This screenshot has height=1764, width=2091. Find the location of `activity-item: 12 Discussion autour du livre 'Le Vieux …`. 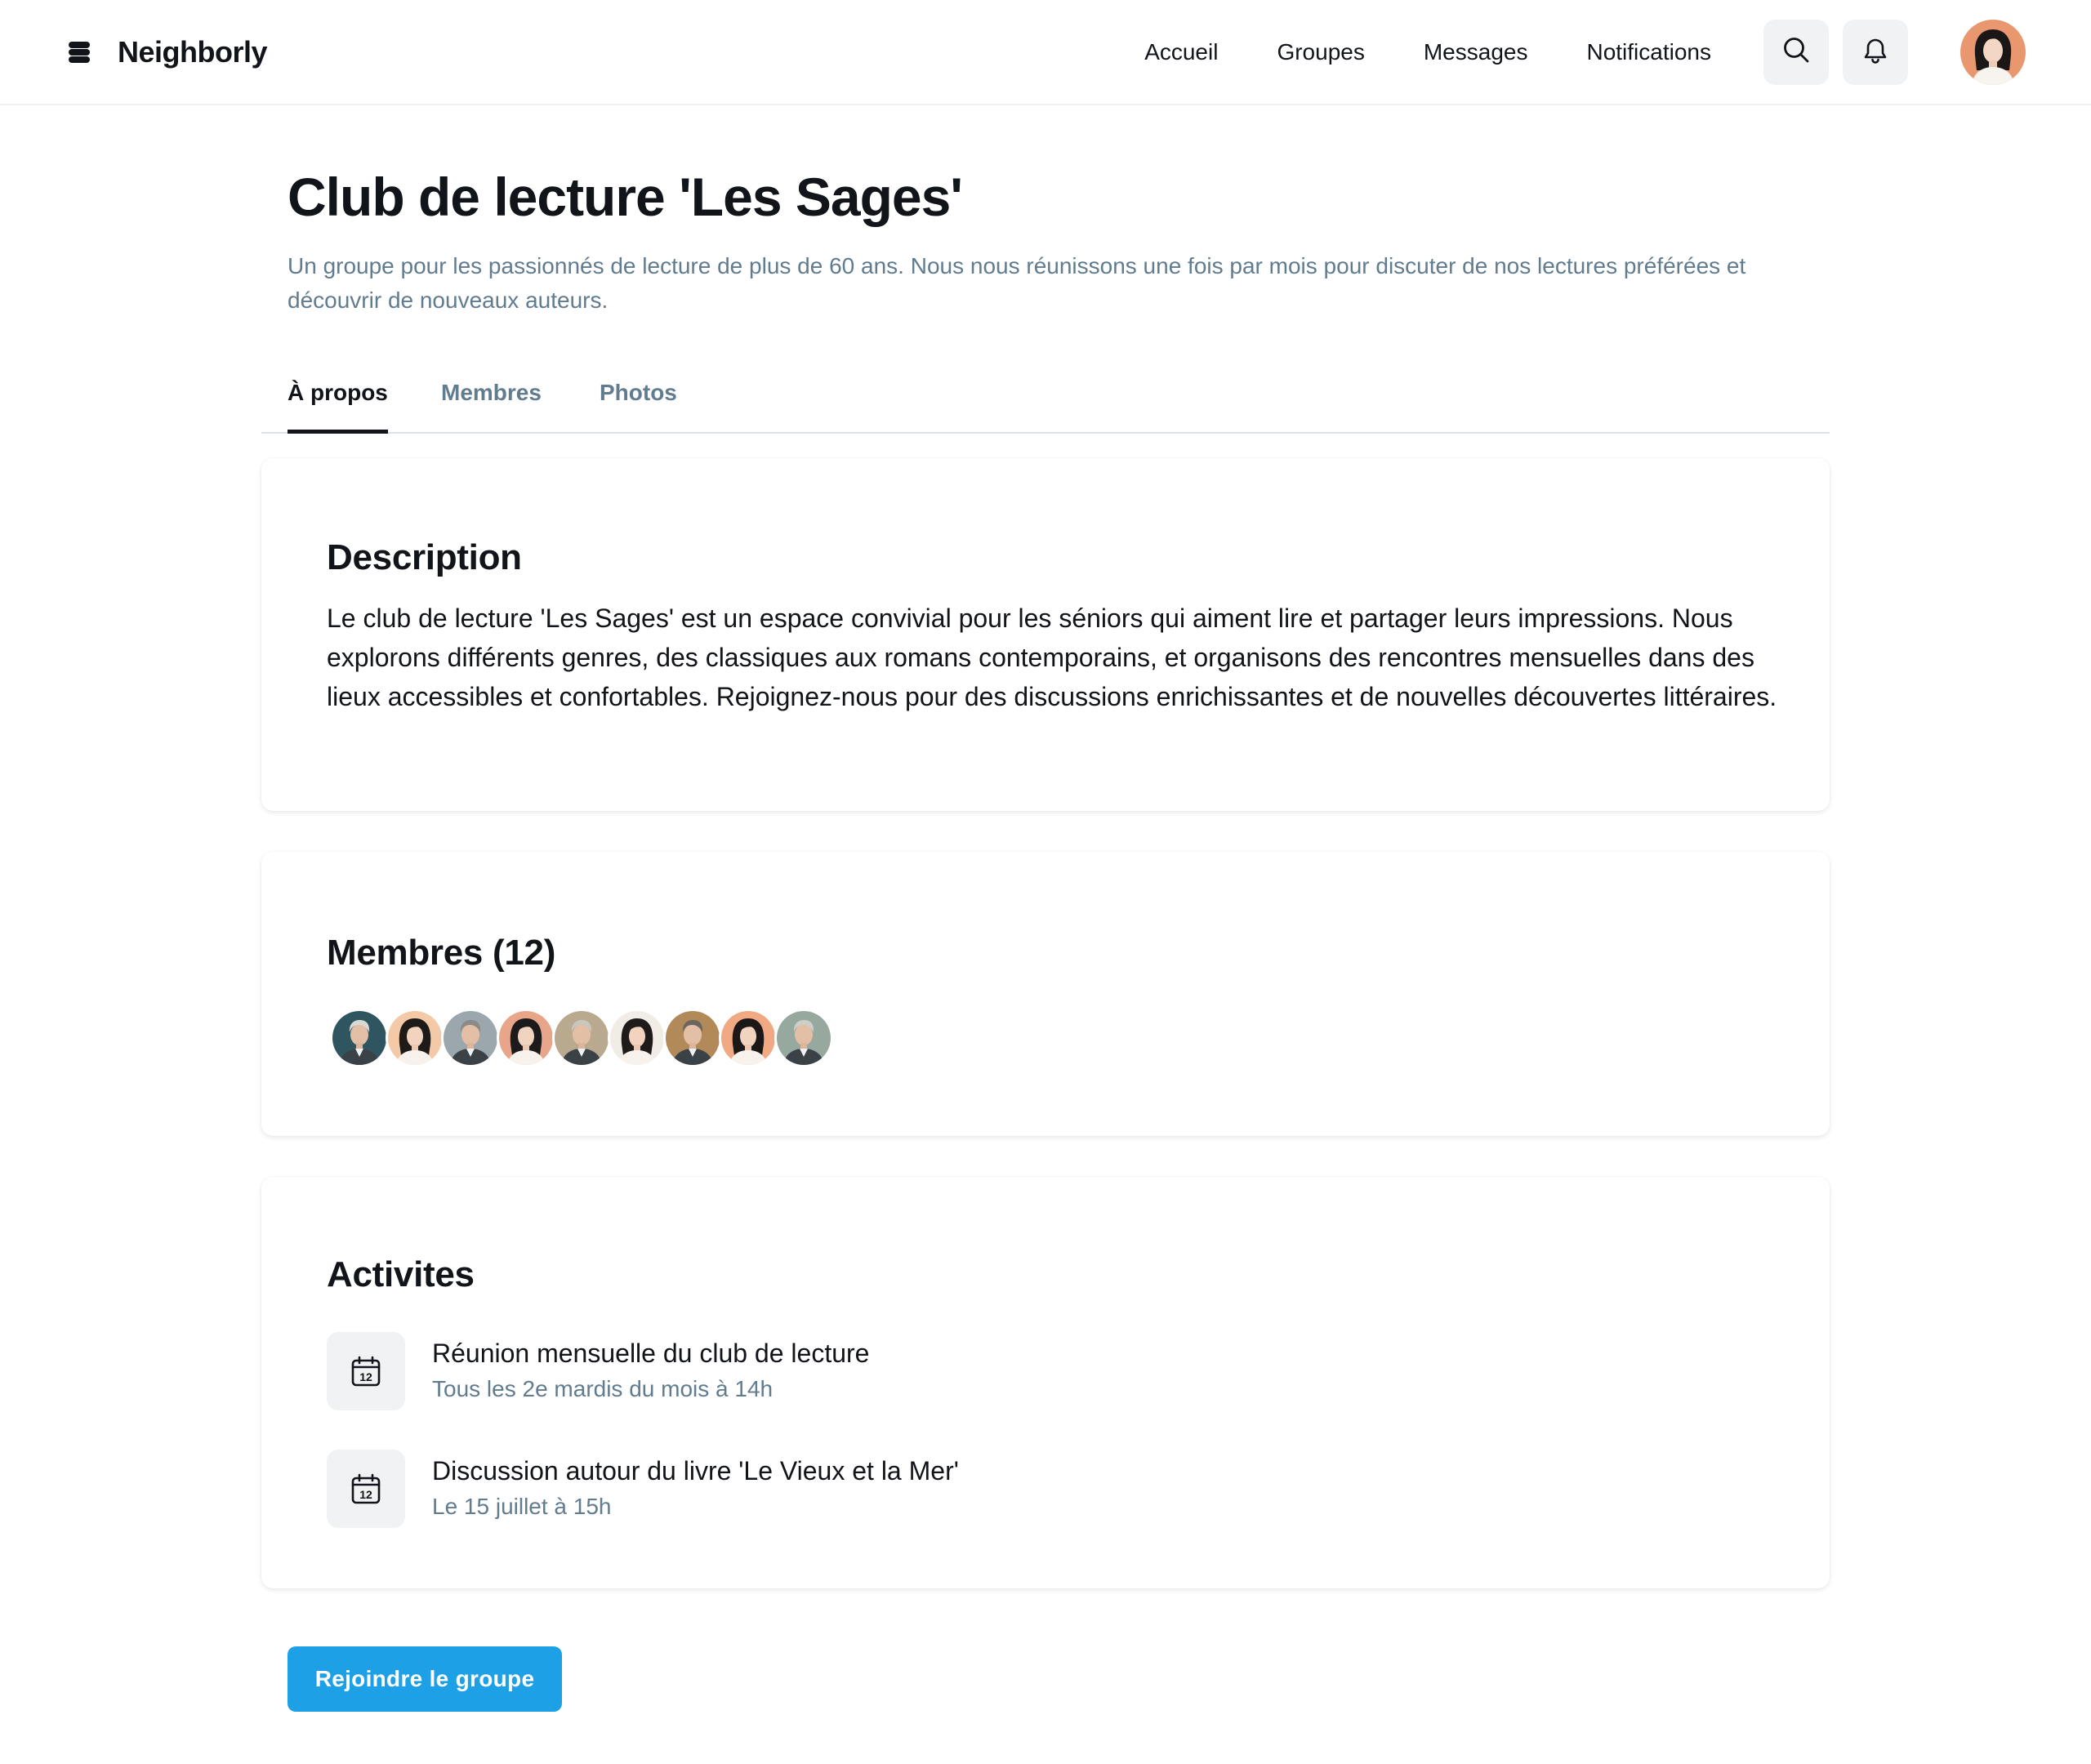

activity-item: 12 Discussion autour du livre 'Le Vieux … is located at coordinates (643, 1489).